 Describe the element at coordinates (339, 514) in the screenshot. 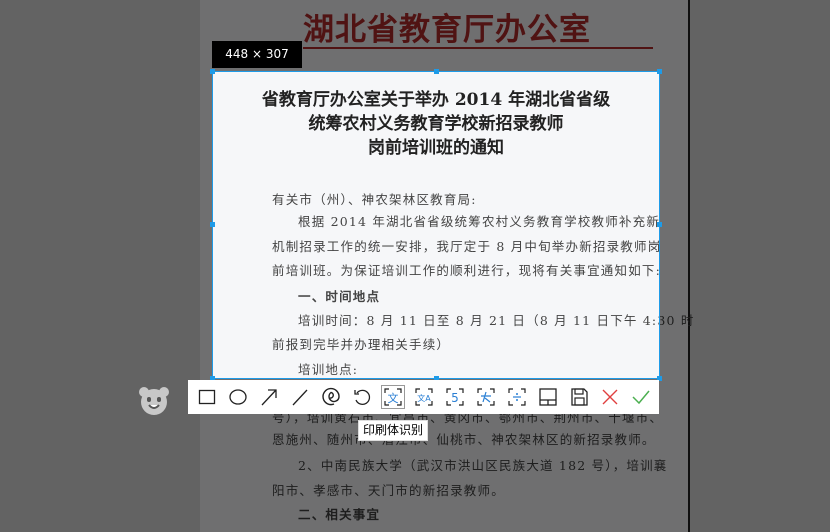

I see `section-heading: 二、相关事宜` at that location.